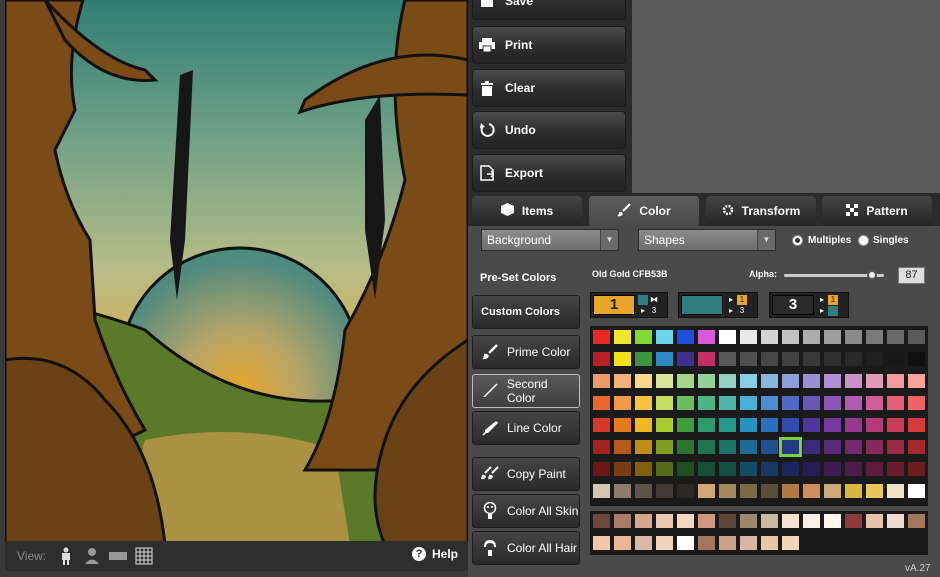  I want to click on export-button: Export, so click(549, 173).